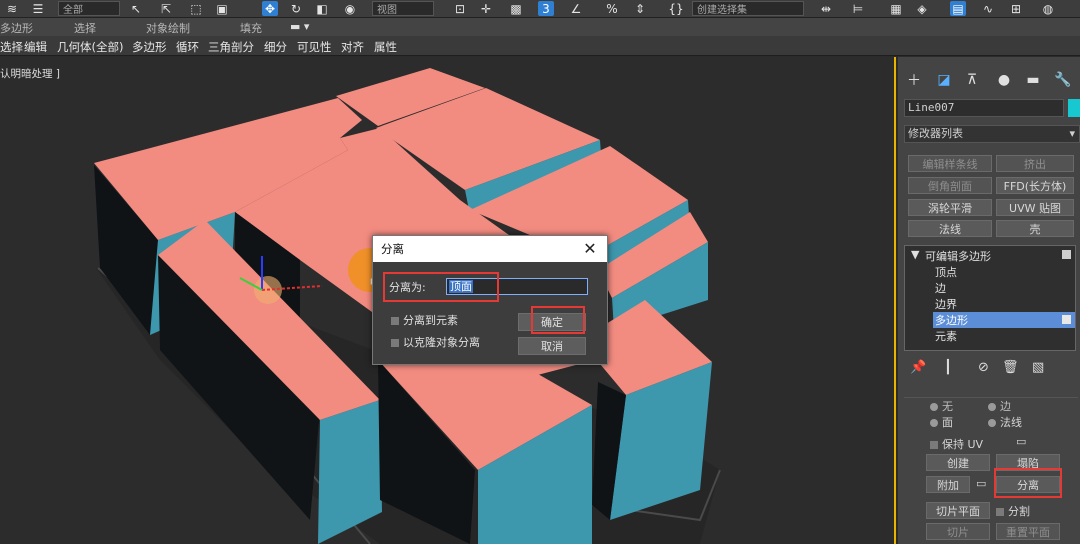 The height and width of the screenshot is (544, 1080). I want to click on selection-filter-dropdown: 全部, so click(89, 8).